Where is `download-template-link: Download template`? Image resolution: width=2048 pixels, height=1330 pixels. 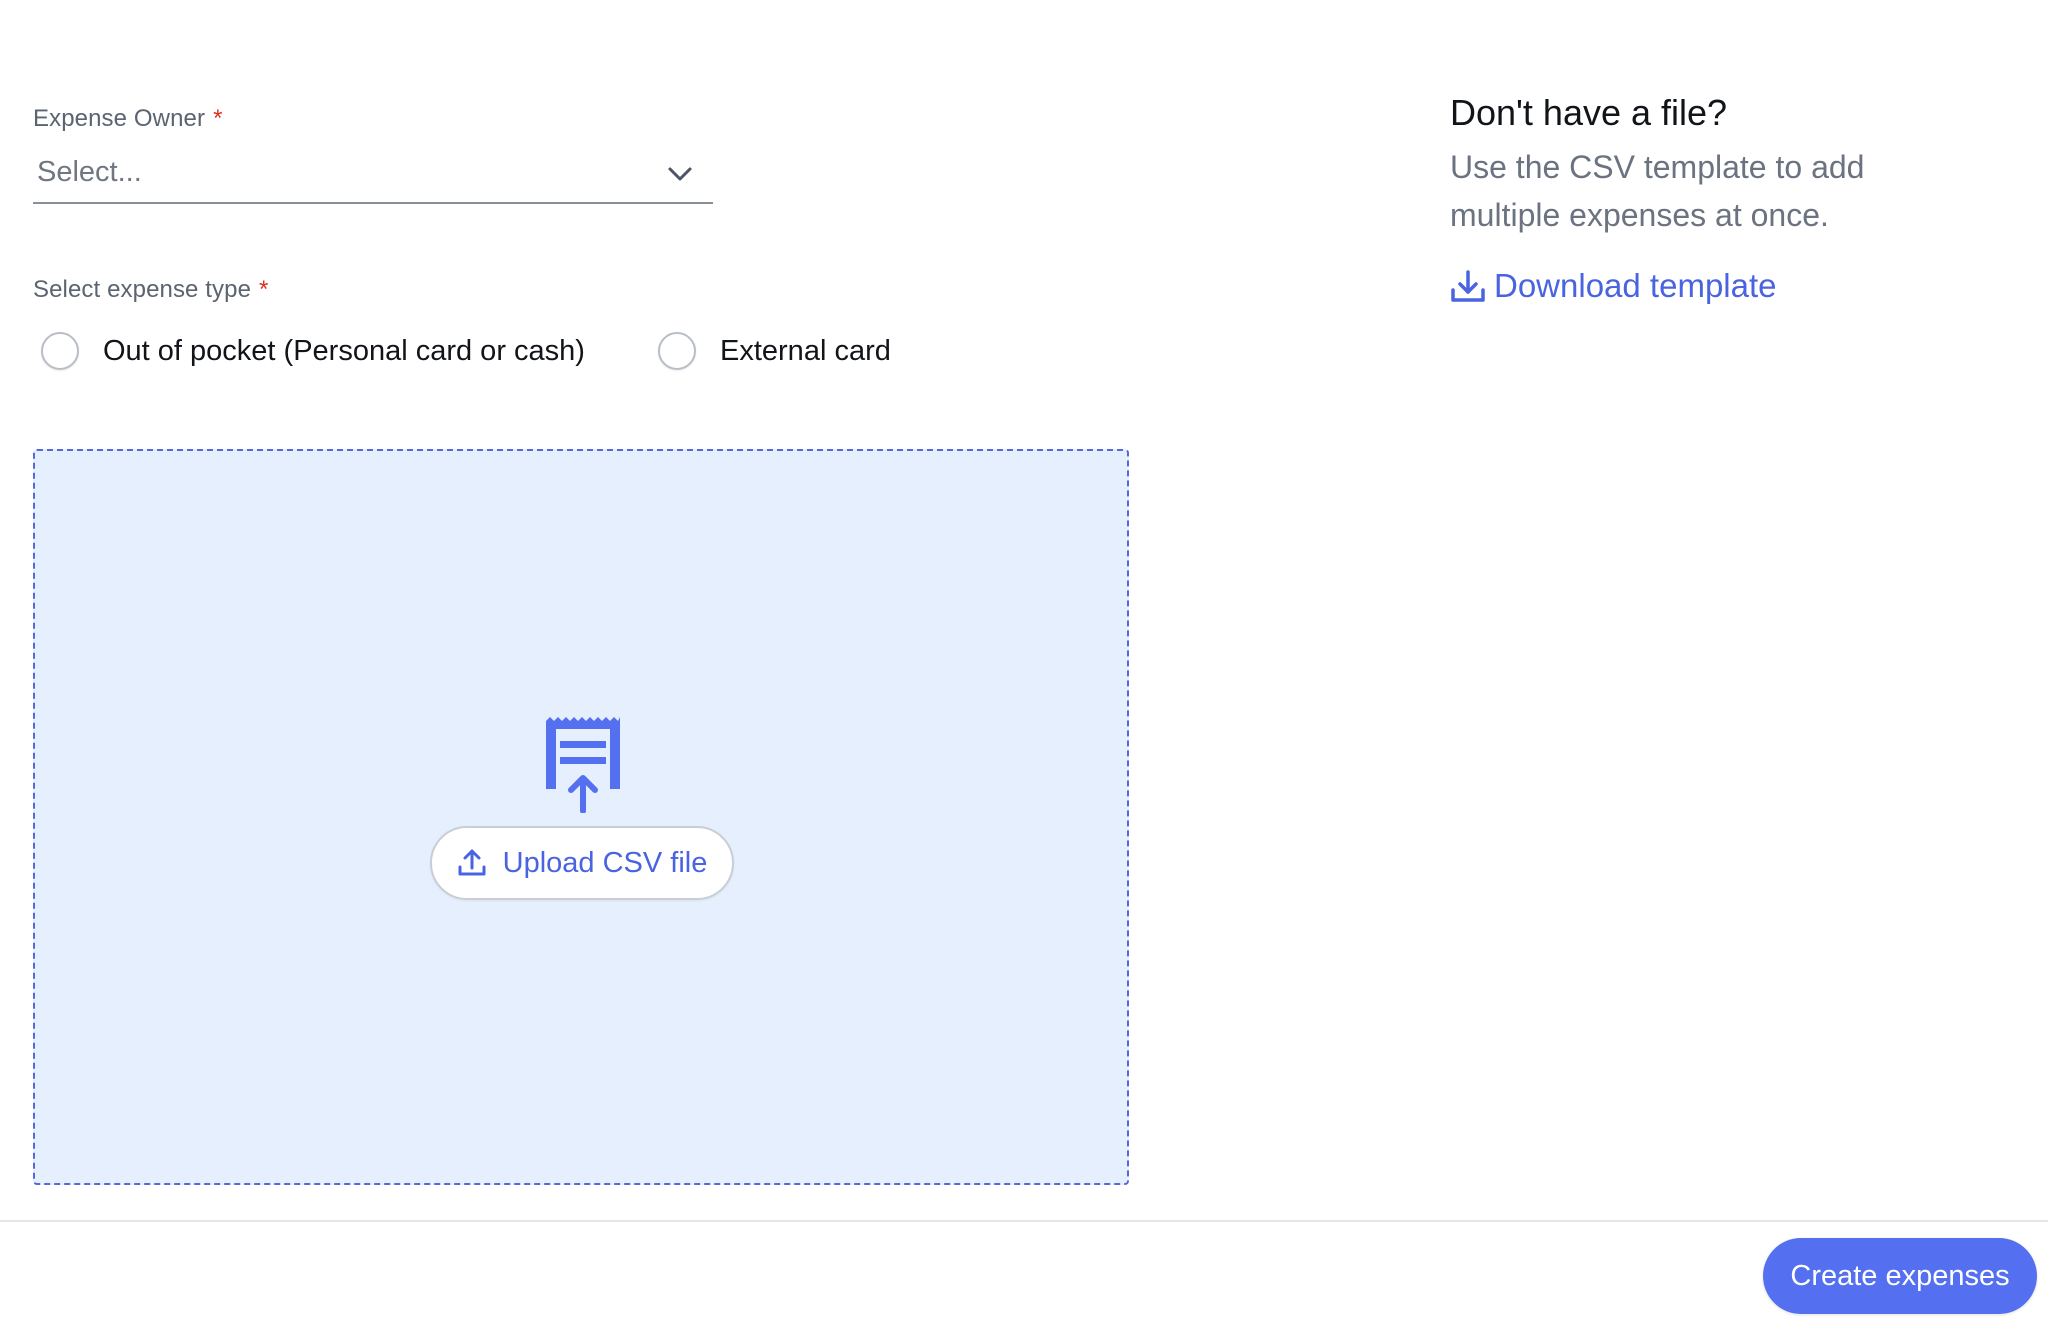 download-template-link: Download template is located at coordinates (1613, 286).